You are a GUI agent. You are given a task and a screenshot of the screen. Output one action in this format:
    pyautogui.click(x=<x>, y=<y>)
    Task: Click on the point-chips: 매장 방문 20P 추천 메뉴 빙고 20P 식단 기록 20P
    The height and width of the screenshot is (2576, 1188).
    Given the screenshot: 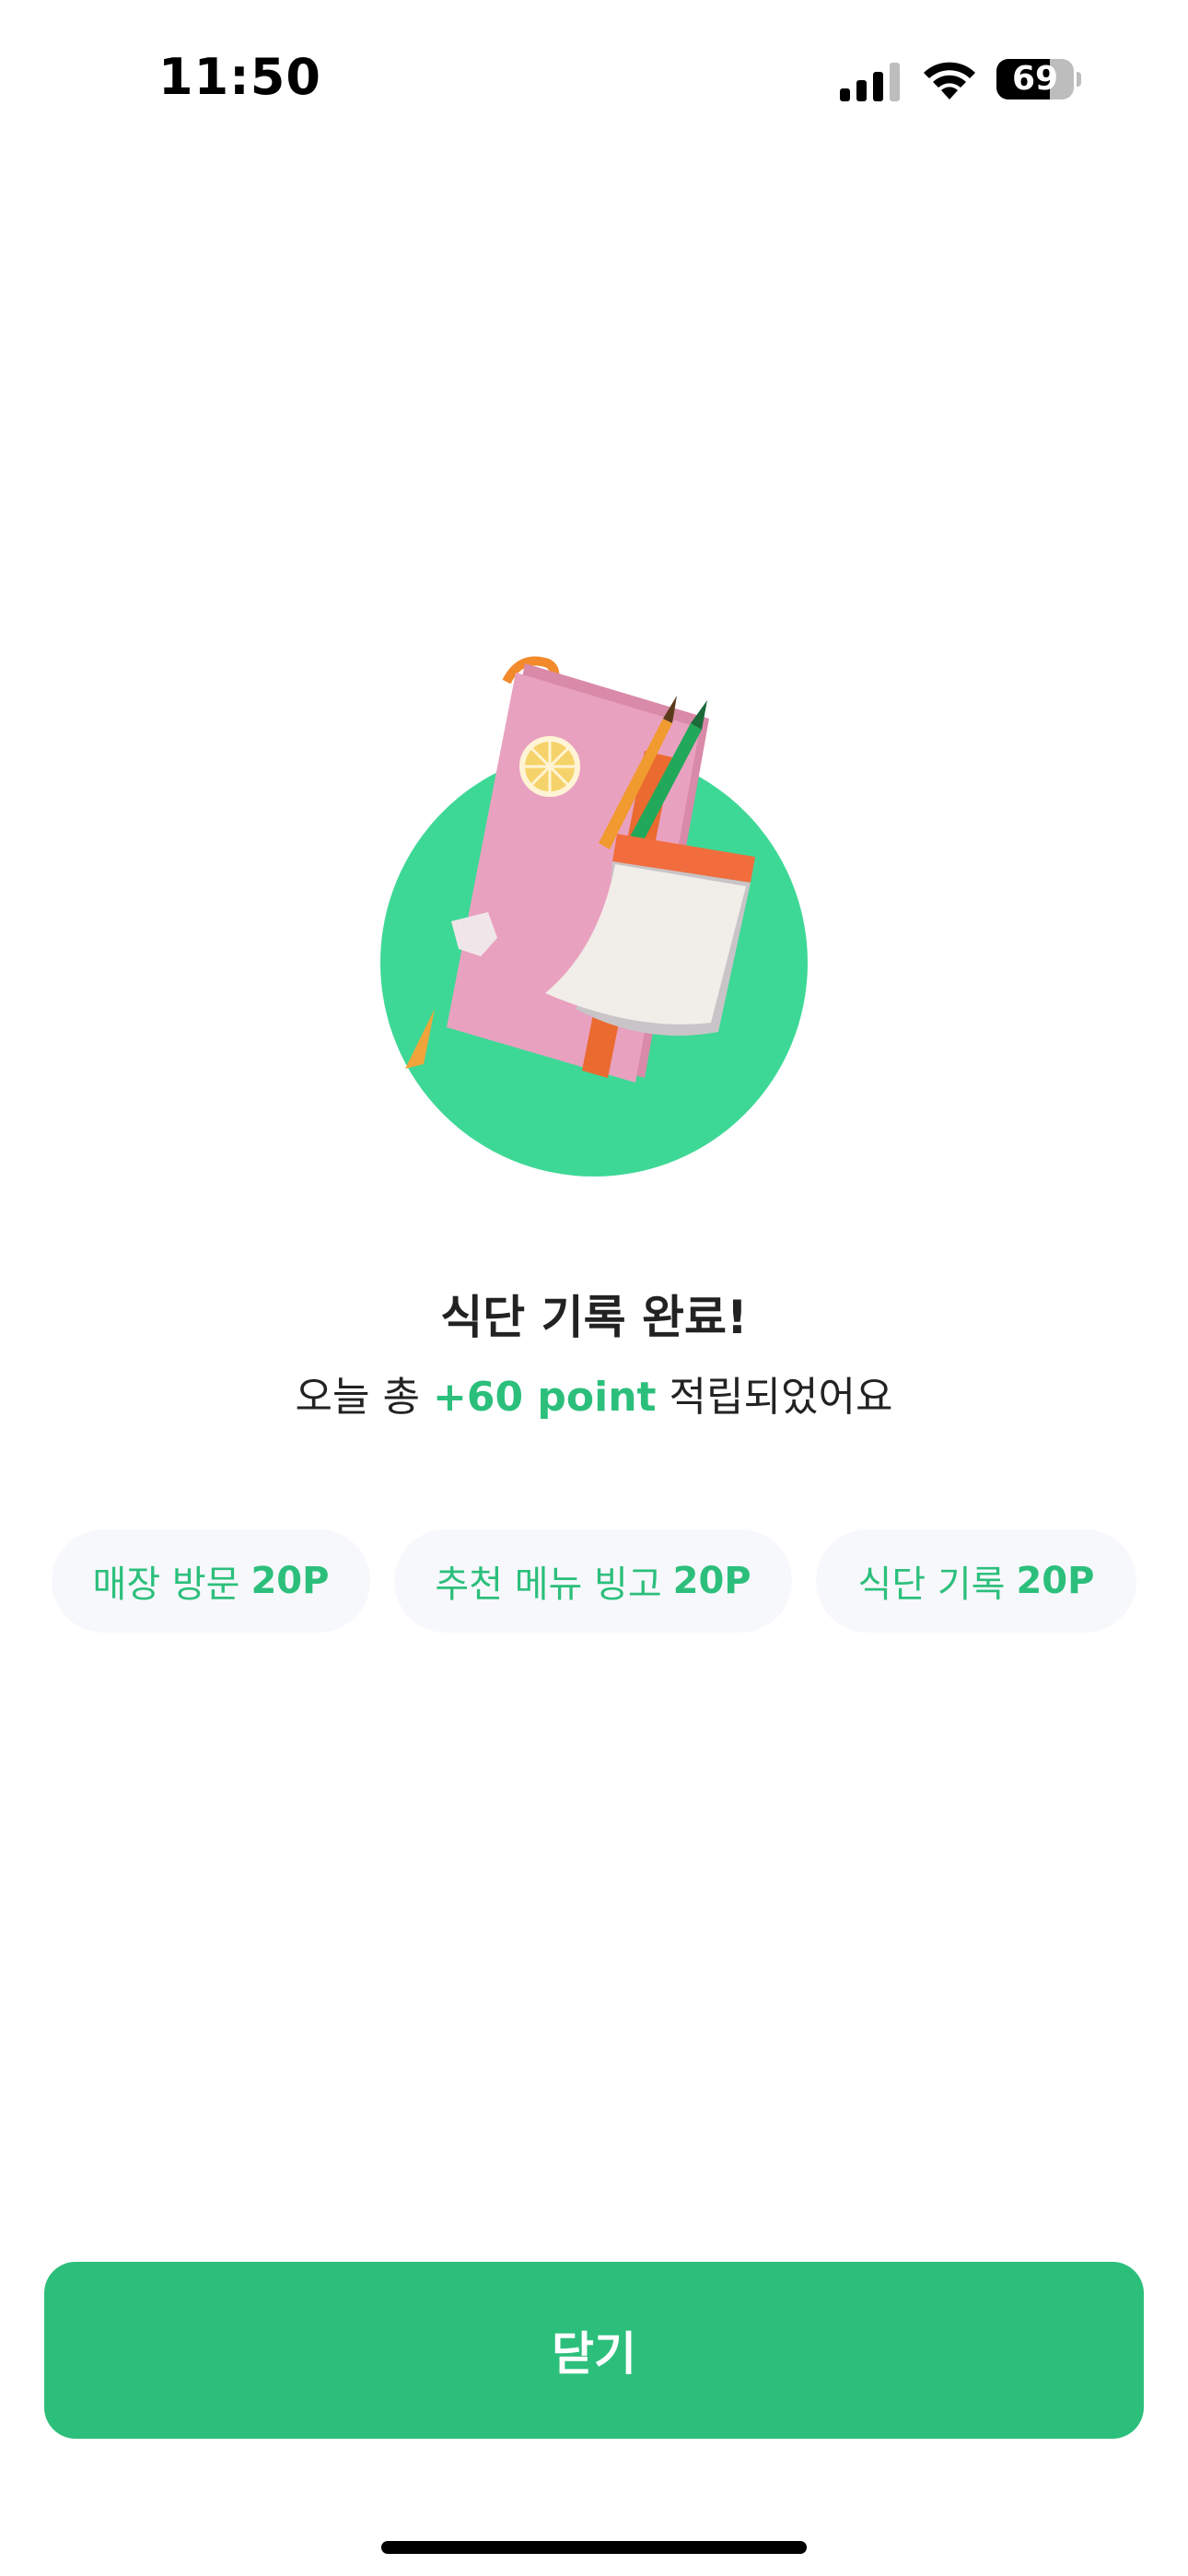 What is the action you would take?
    pyautogui.click(x=594, y=1581)
    